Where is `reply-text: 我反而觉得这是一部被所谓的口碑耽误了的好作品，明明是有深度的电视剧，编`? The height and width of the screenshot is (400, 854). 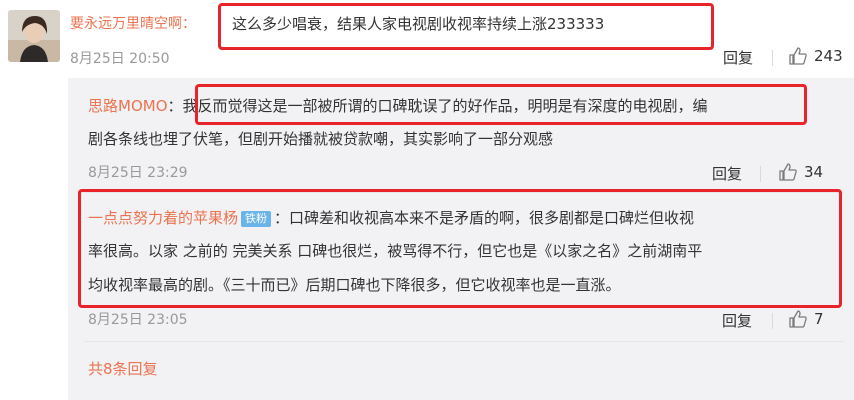 reply-text: 我反而觉得这是一部被所谓的口碑耽误了的好作品，明明是有深度的电视剧，编 is located at coordinates (445, 106).